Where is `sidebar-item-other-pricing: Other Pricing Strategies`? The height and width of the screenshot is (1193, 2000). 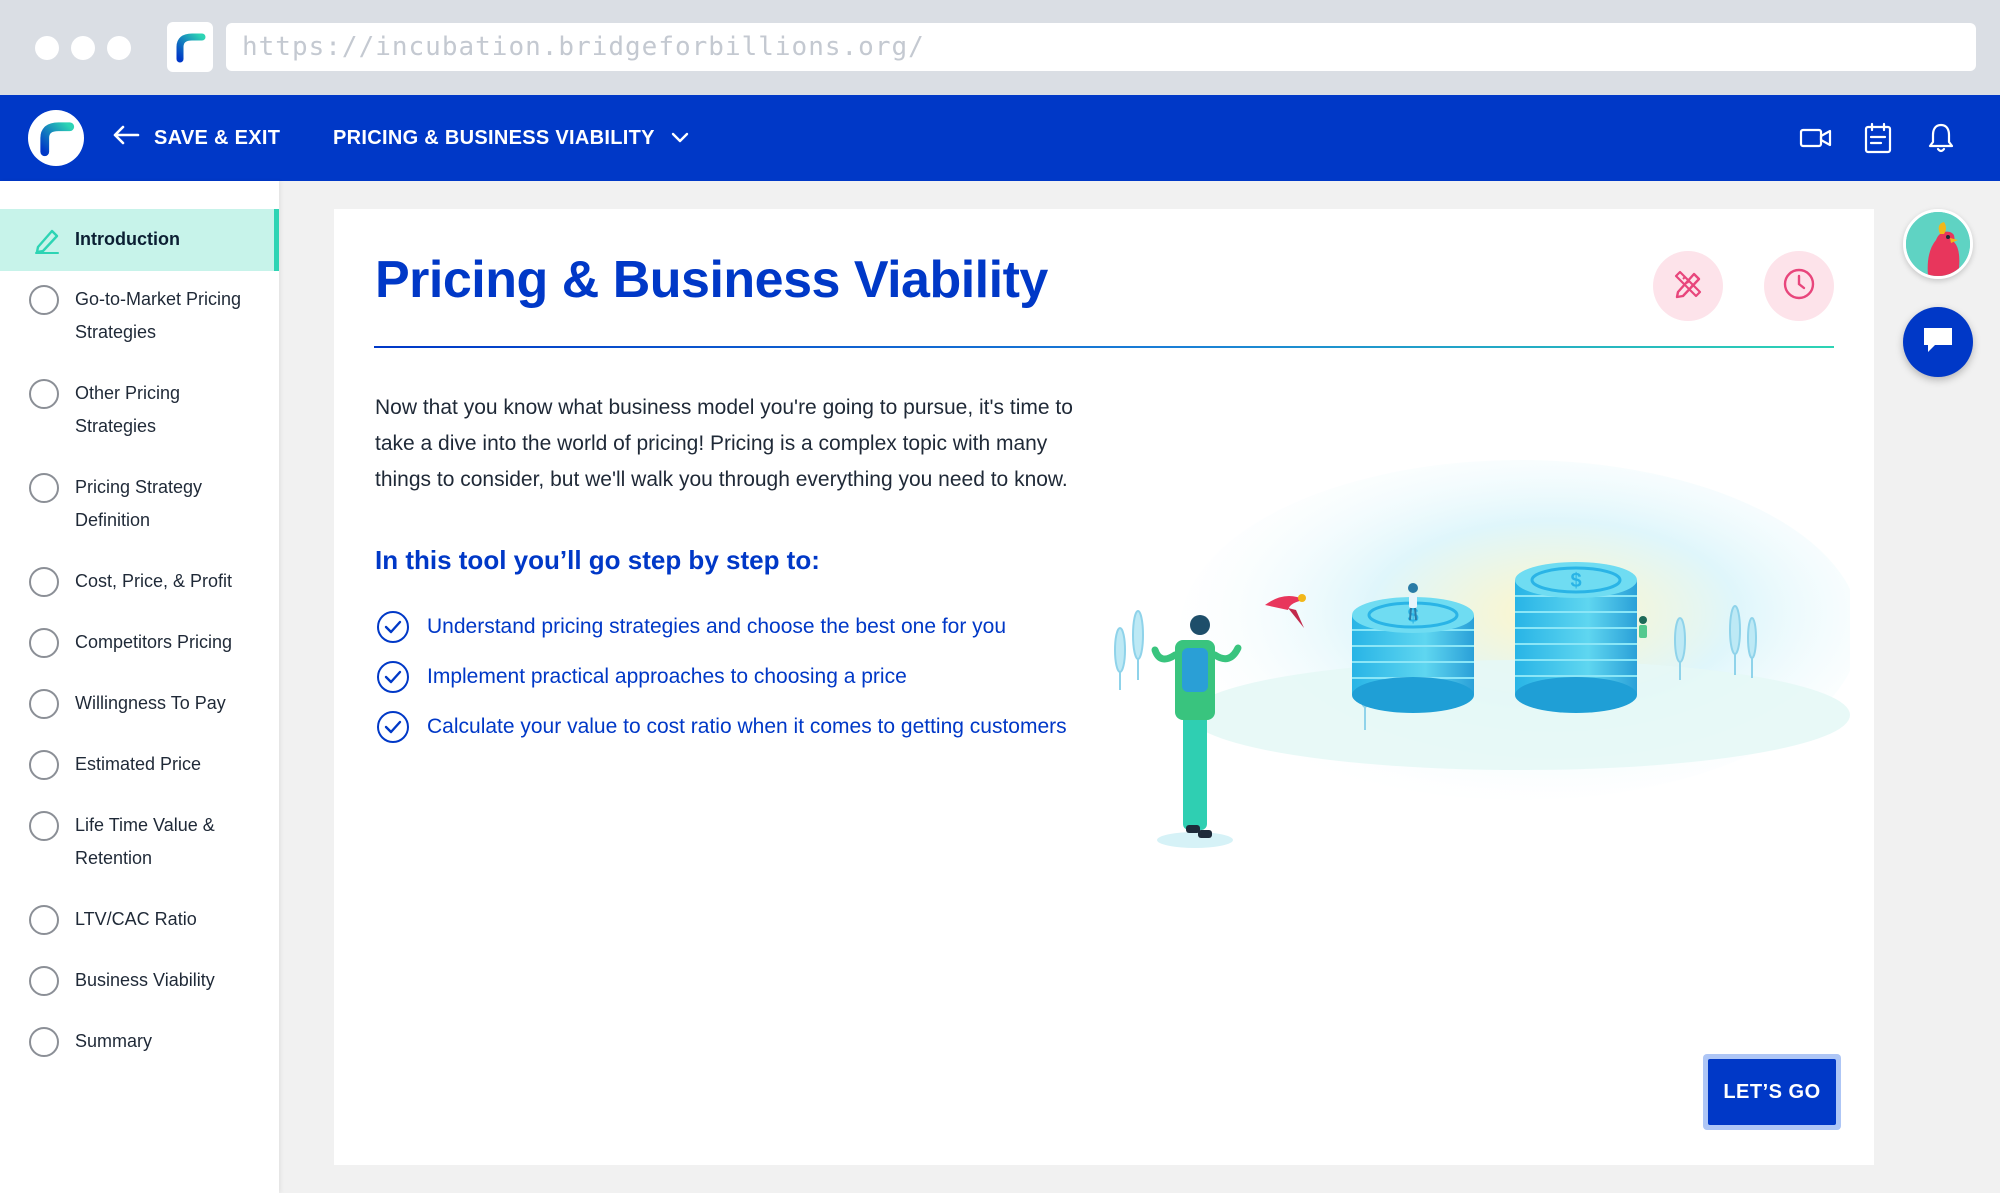
sidebar-item-other-pricing: Other Pricing Strategies is located at coordinates (139, 410).